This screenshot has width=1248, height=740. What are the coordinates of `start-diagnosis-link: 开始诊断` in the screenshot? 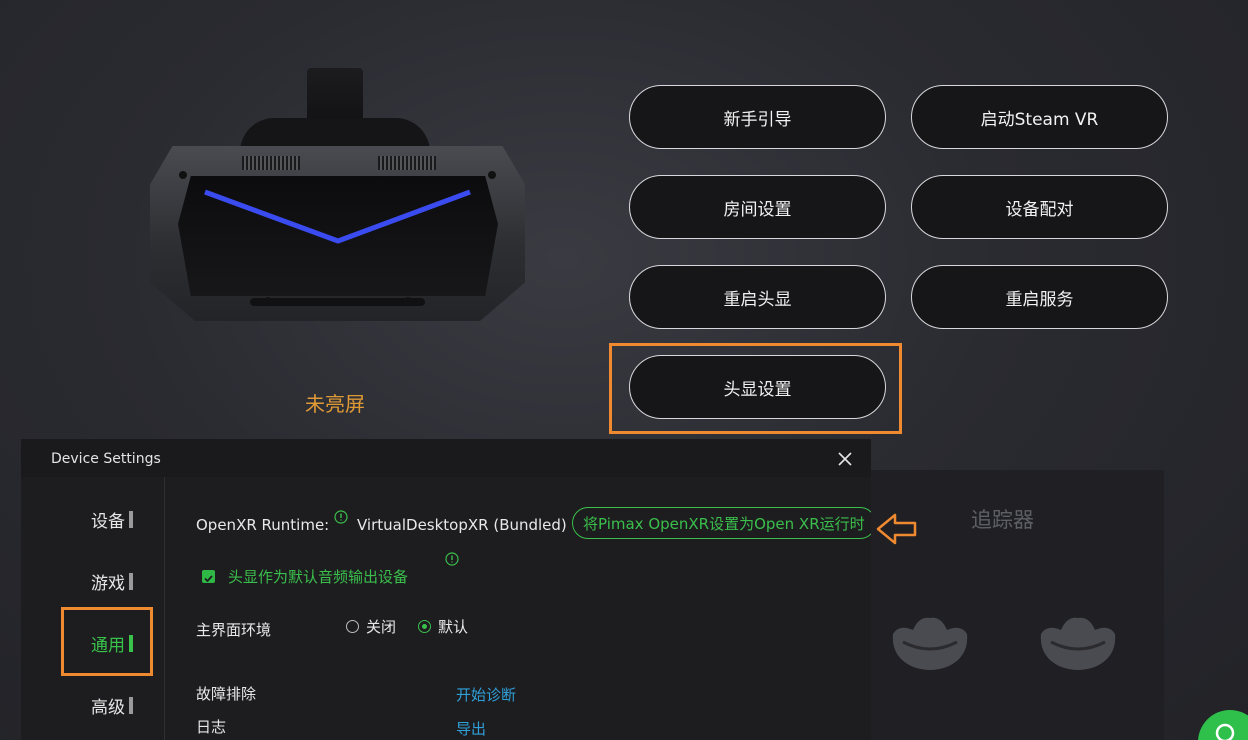 It's located at (486, 694).